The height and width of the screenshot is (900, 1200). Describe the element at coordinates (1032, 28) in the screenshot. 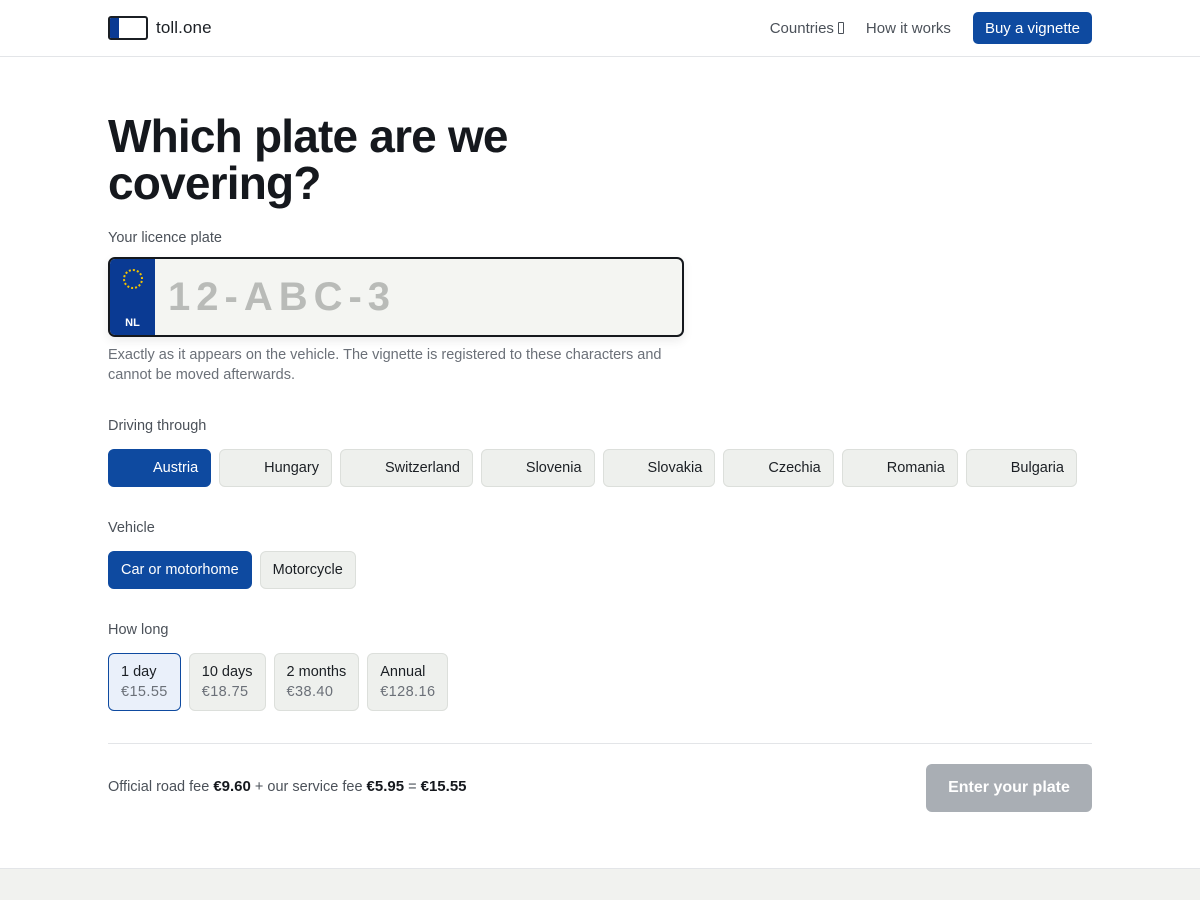

I see `buy-vignette-button: Buy a vignette` at that location.